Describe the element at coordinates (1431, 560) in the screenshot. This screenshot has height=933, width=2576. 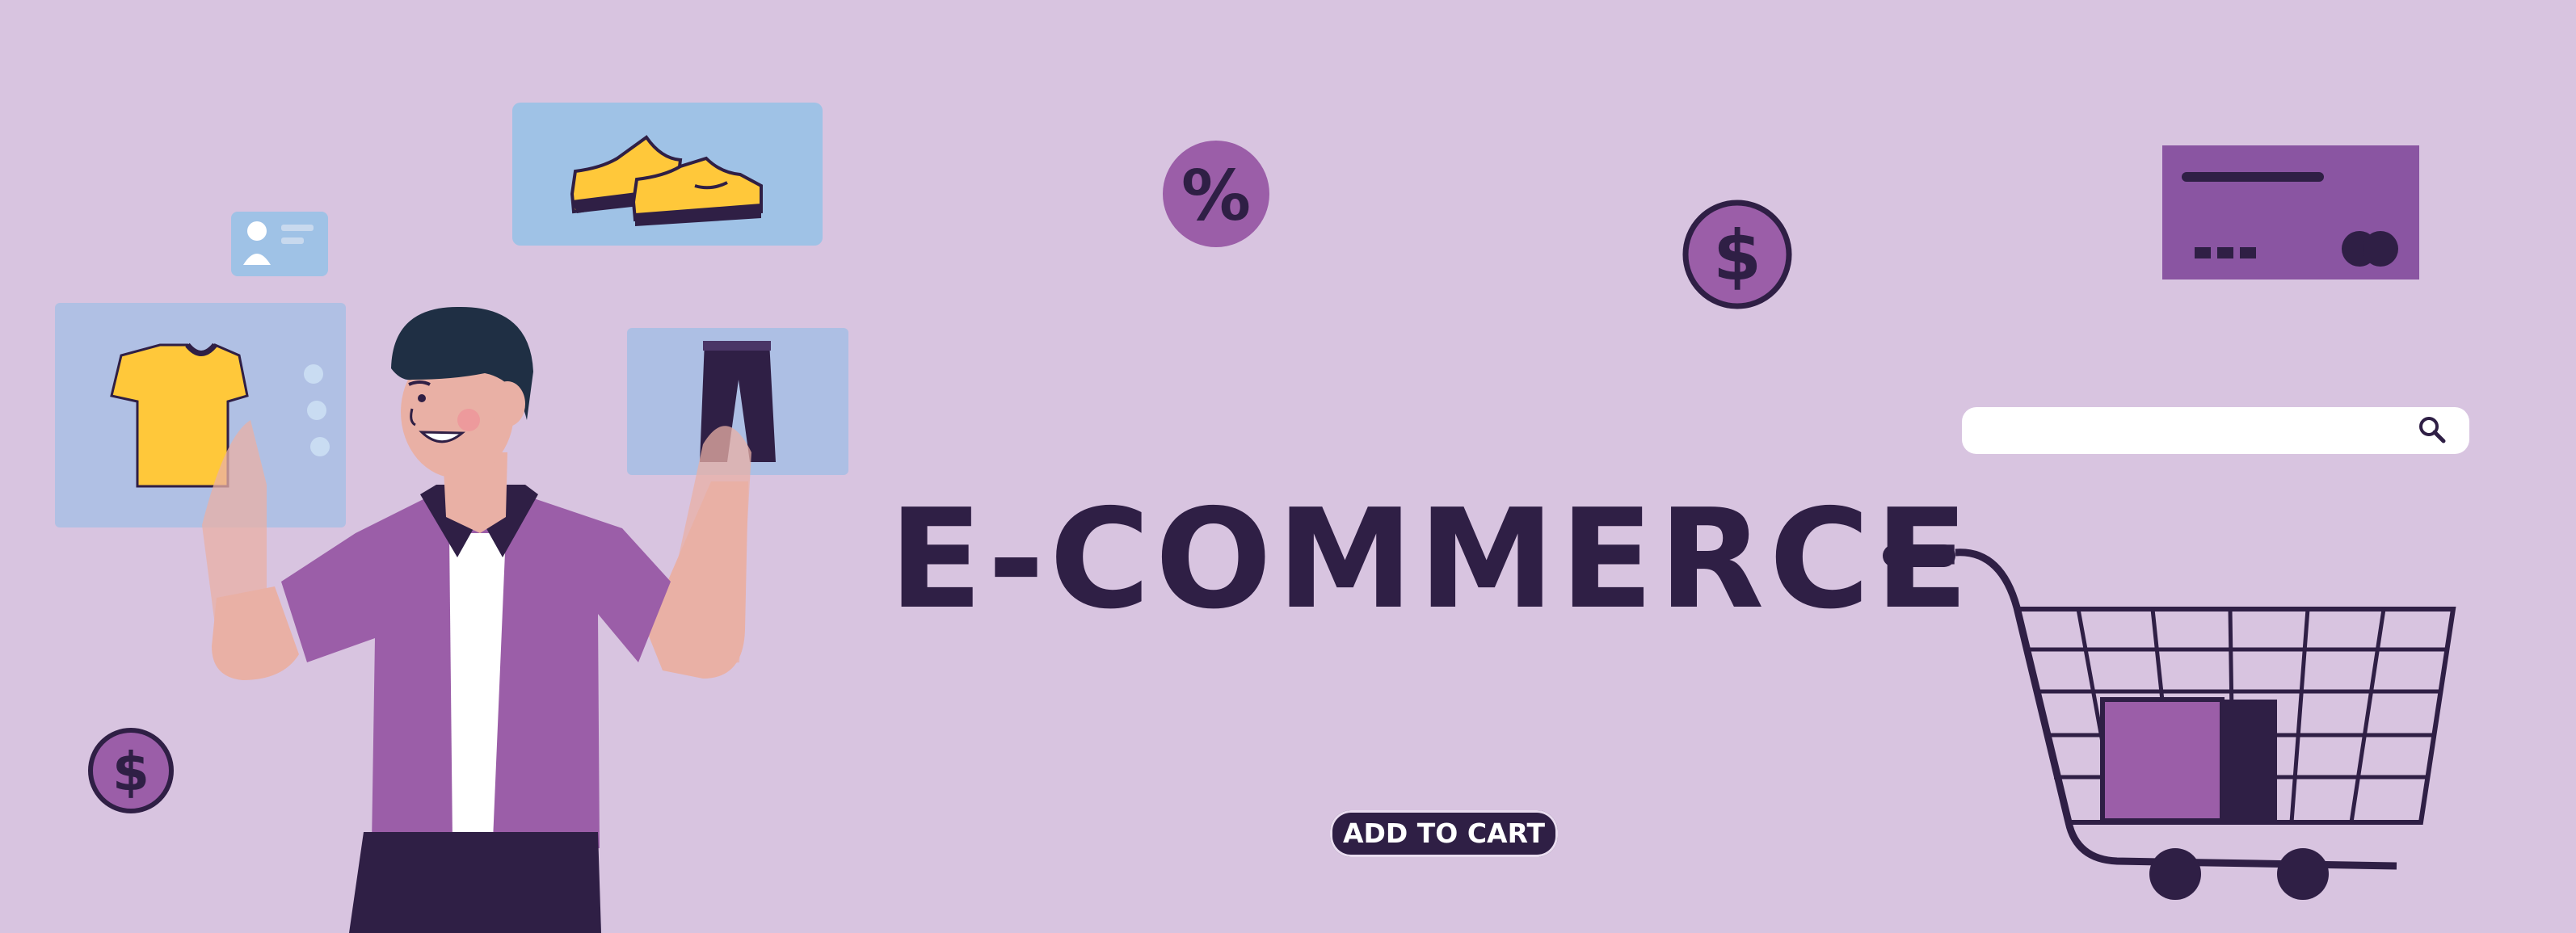
I see `page-title: E-COMMERCE` at that location.